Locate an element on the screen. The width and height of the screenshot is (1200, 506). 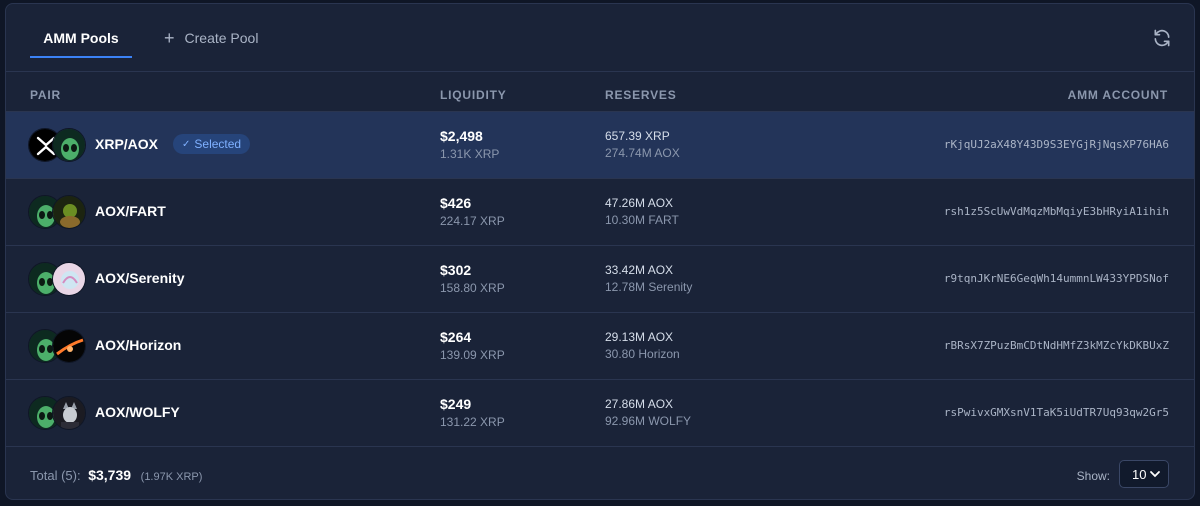
reserve-2: 30.80 Horizon is located at coordinates (642, 354).